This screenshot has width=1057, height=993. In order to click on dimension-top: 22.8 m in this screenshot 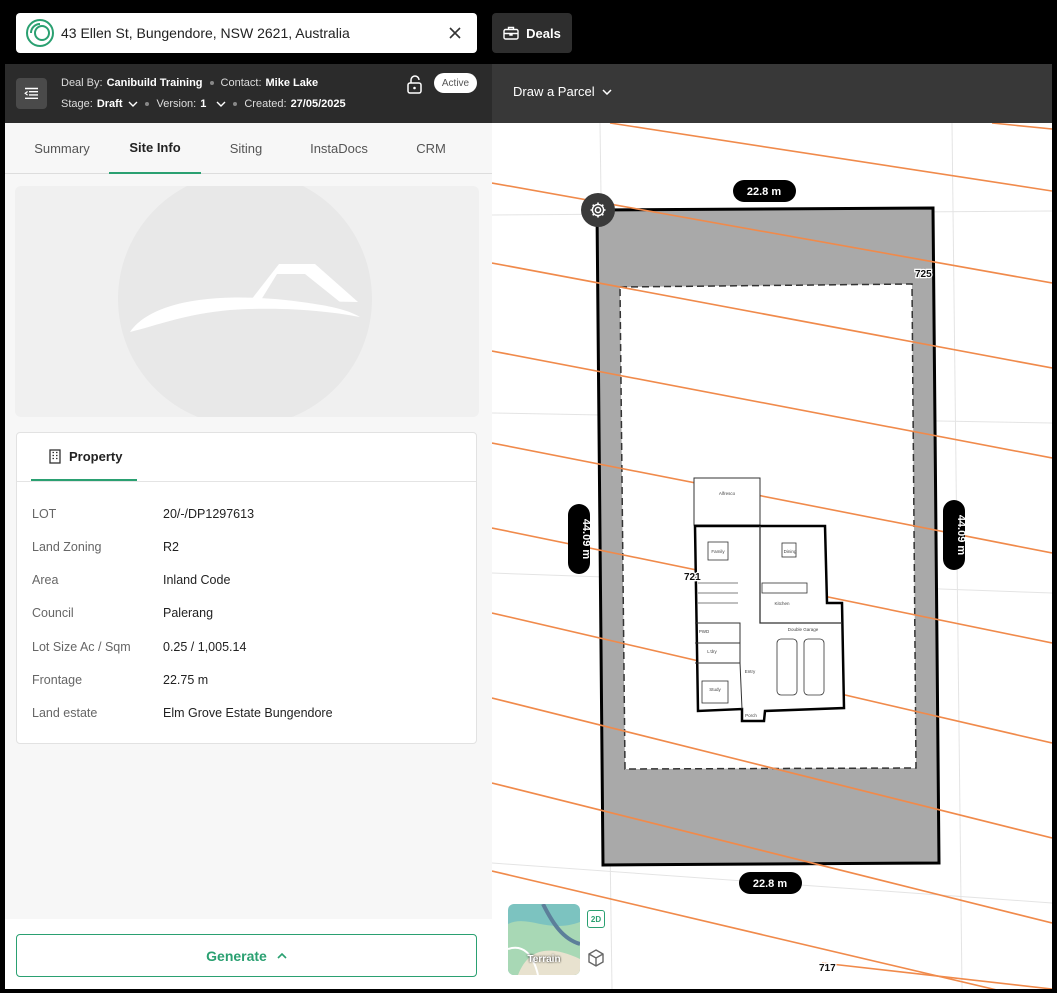, I will do `click(764, 191)`.